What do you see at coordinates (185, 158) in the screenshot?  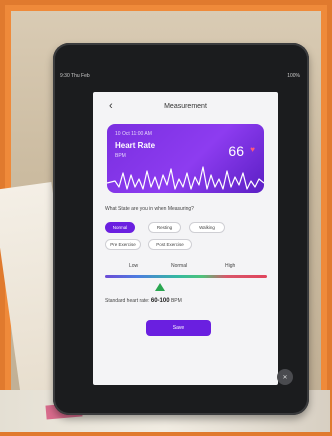 I see `heart-rate-card: 10 Oct 11:00 AM Heart Rate BPM 66 ♥` at bounding box center [185, 158].